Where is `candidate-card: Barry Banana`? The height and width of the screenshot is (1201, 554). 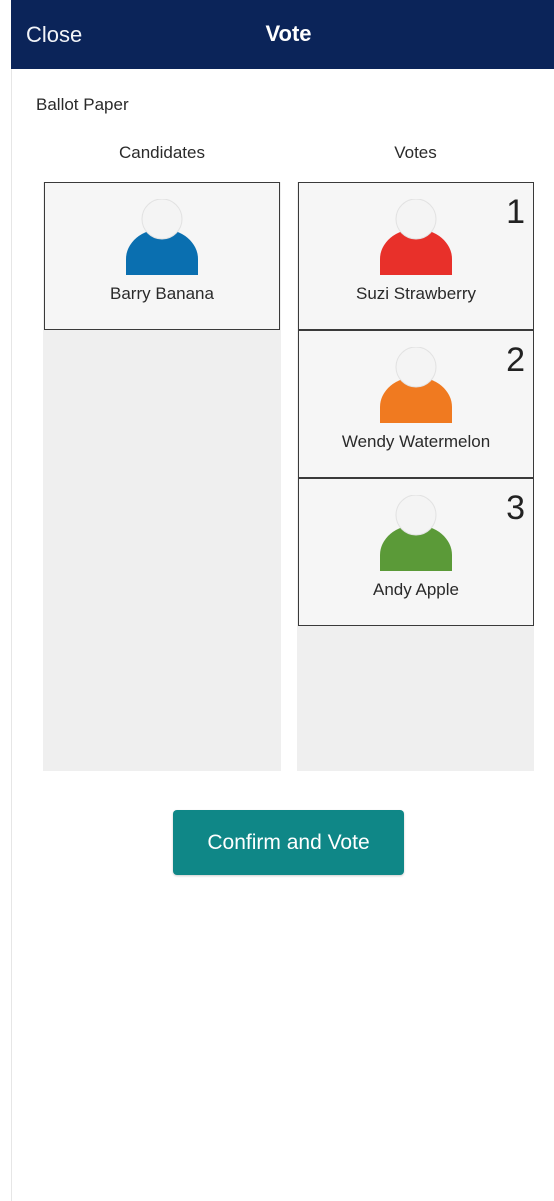 candidate-card: Barry Banana is located at coordinates (162, 256).